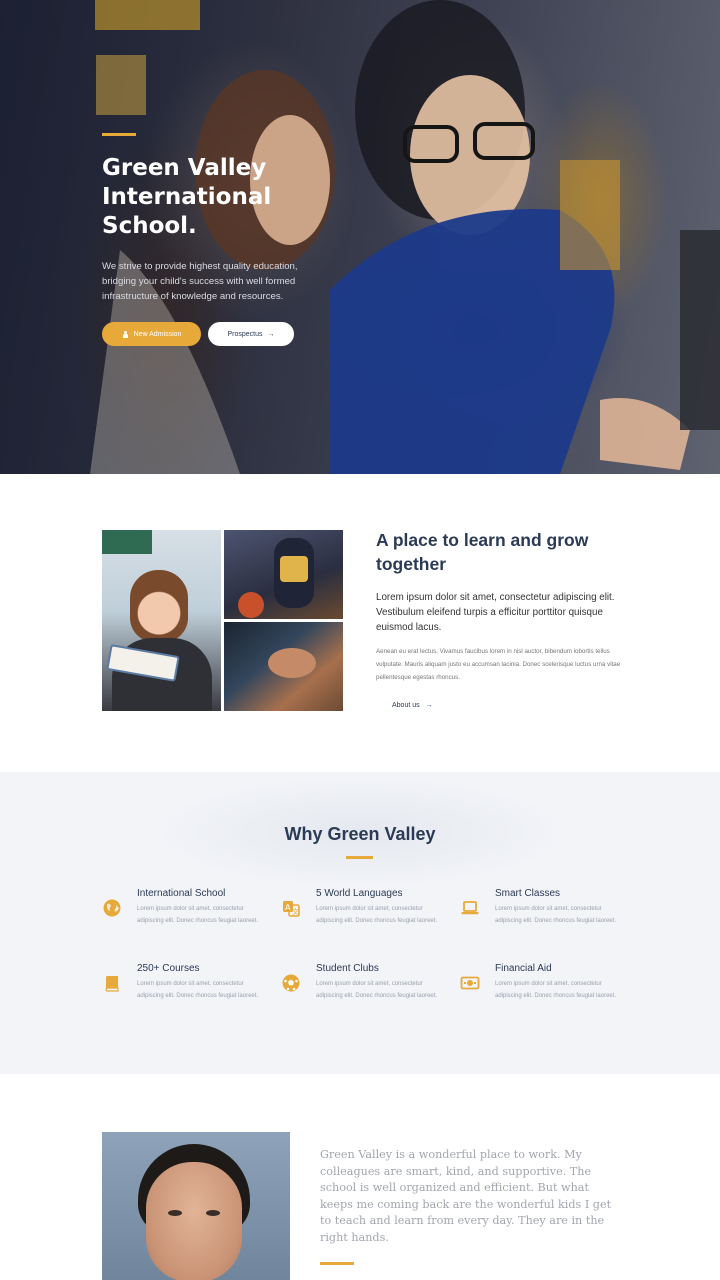 Image resolution: width=720 pixels, height=1280 pixels. What do you see at coordinates (168, 968) in the screenshot?
I see `feature-title: 250+ Courses` at bounding box center [168, 968].